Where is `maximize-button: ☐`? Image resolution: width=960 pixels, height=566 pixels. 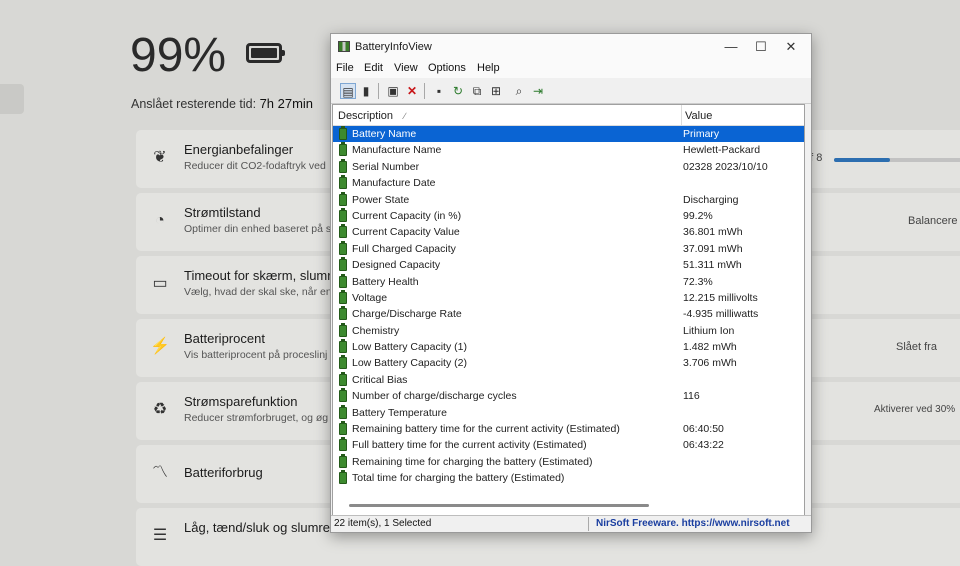 maximize-button: ☐ is located at coordinates (761, 47).